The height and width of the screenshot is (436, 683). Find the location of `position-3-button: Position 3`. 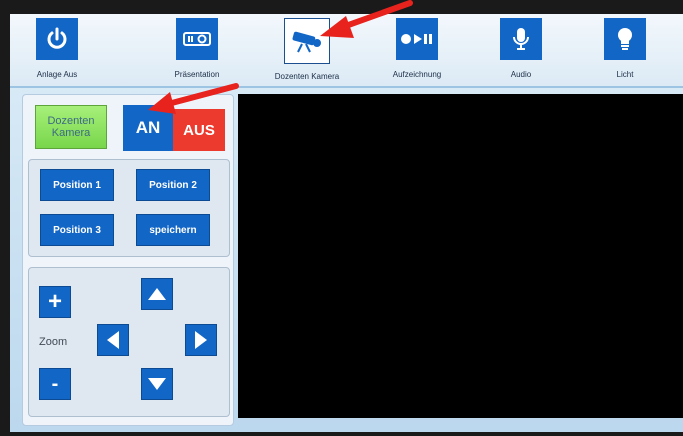

position-3-button: Position 3 is located at coordinates (77, 230).